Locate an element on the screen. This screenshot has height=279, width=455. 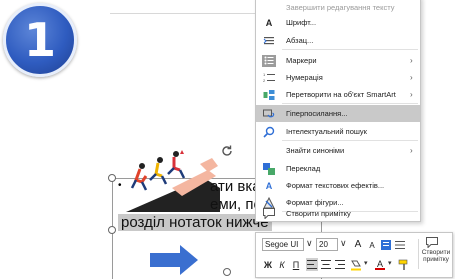
slide-text-line-1: ати вка is located at coordinates (235, 186).